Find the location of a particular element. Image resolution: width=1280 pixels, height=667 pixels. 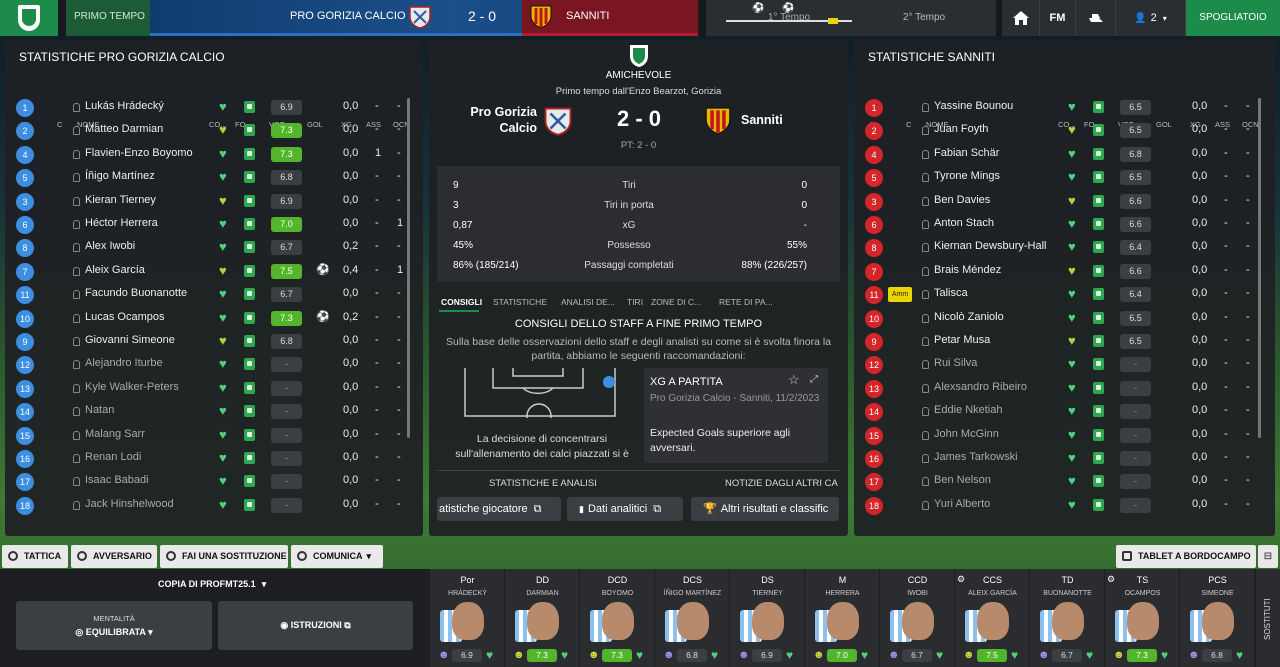

table-row: 2 Matteo Darmian ♥ 7.3 0,0 - - is located at coordinates (207, 130).